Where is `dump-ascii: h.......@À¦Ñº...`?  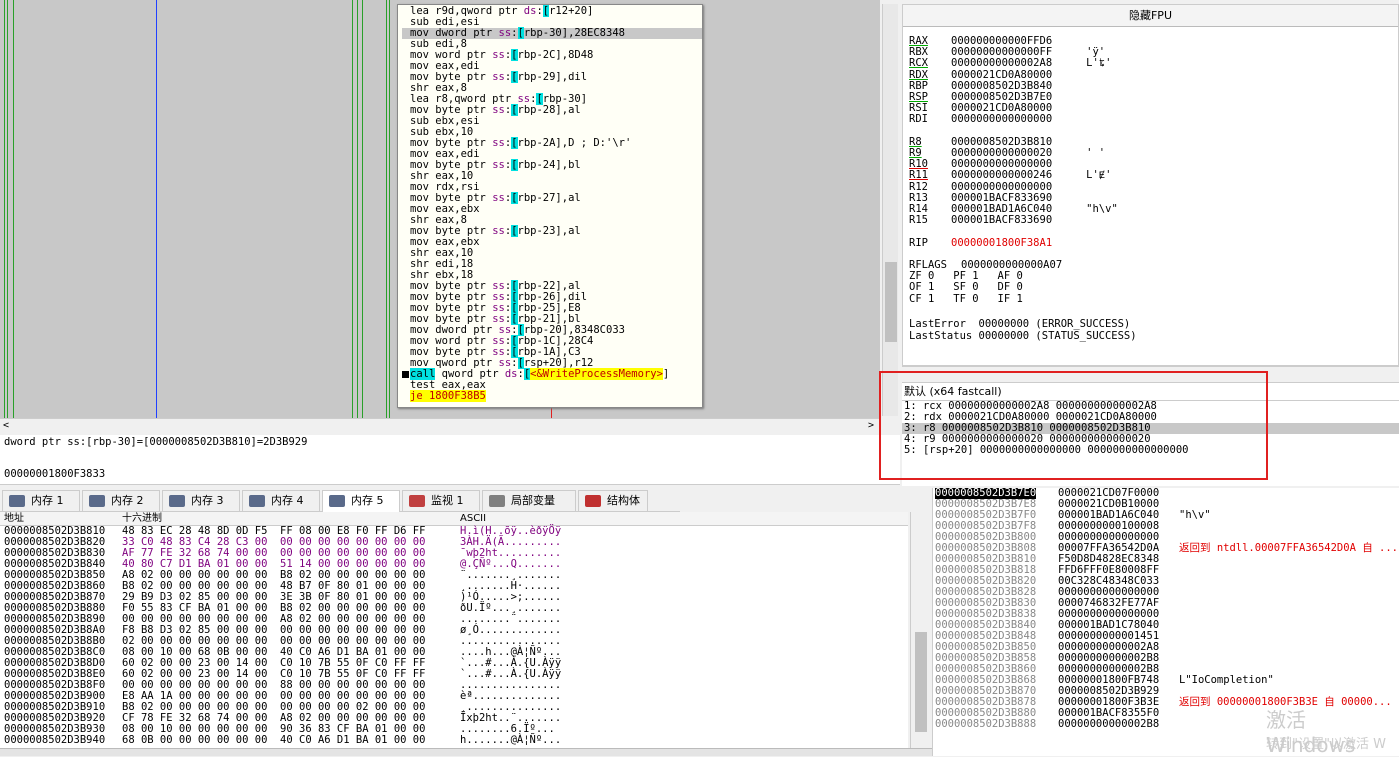 dump-ascii: h.......@À¦Ñº... is located at coordinates (510, 740).